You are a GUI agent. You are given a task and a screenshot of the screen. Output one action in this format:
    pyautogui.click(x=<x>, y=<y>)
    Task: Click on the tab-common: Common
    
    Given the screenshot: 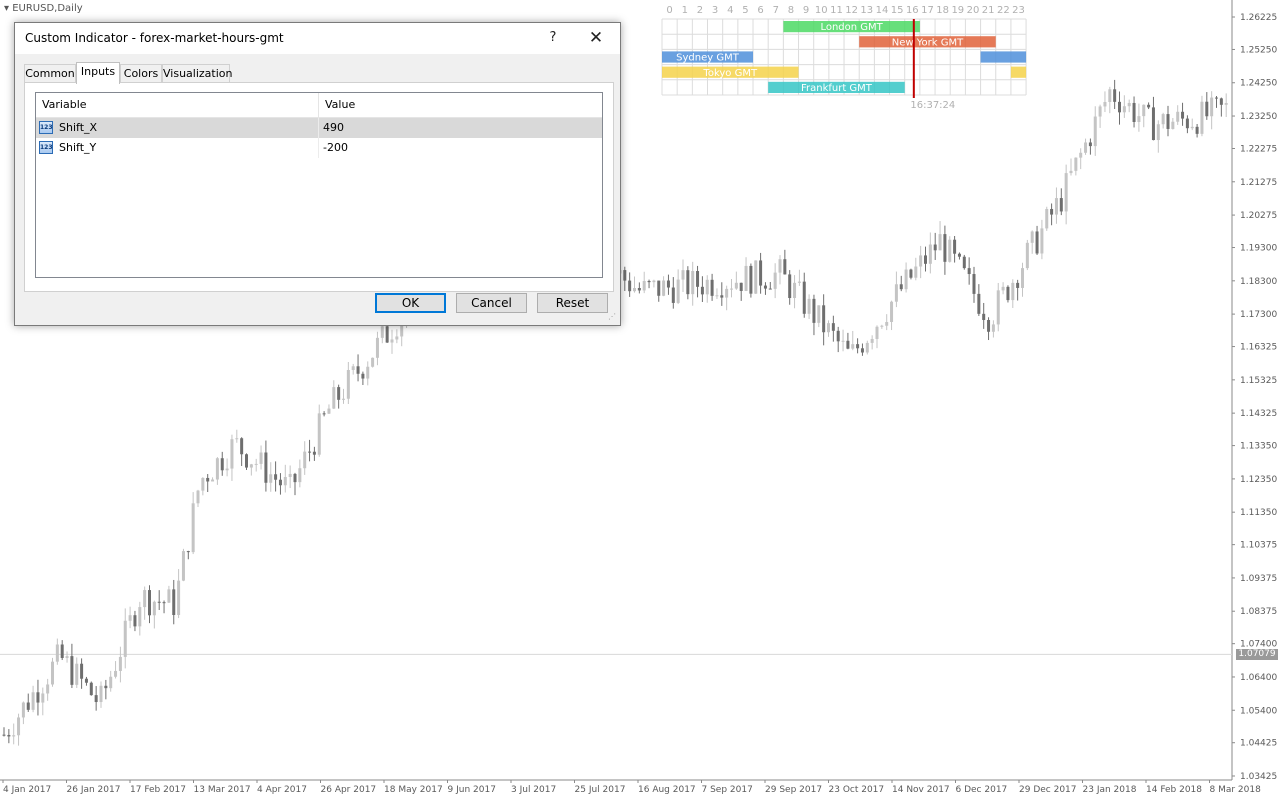 What is the action you would take?
    pyautogui.click(x=50, y=73)
    